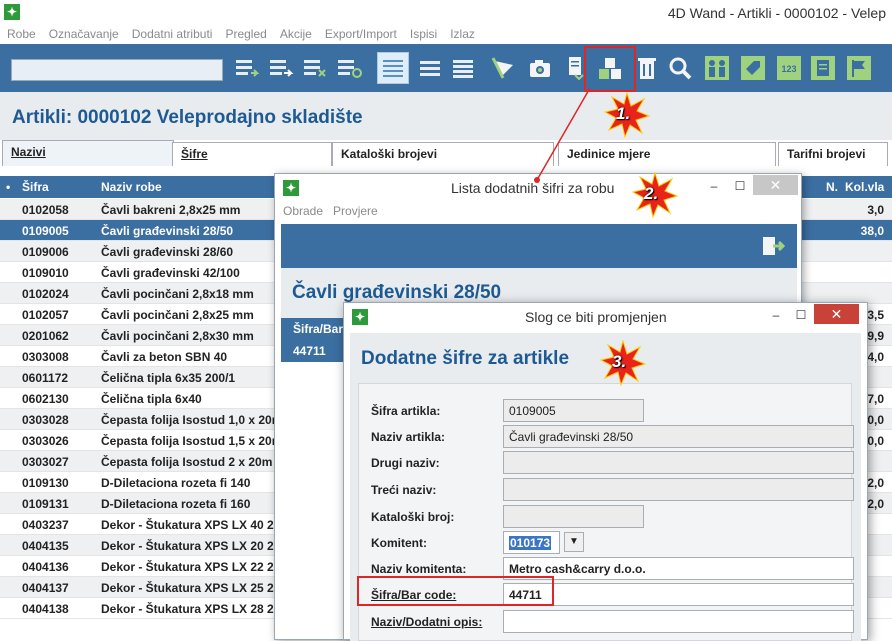 Image resolution: width=892 pixels, height=641 pixels. I want to click on highlight-barcode-field, so click(455, 591).